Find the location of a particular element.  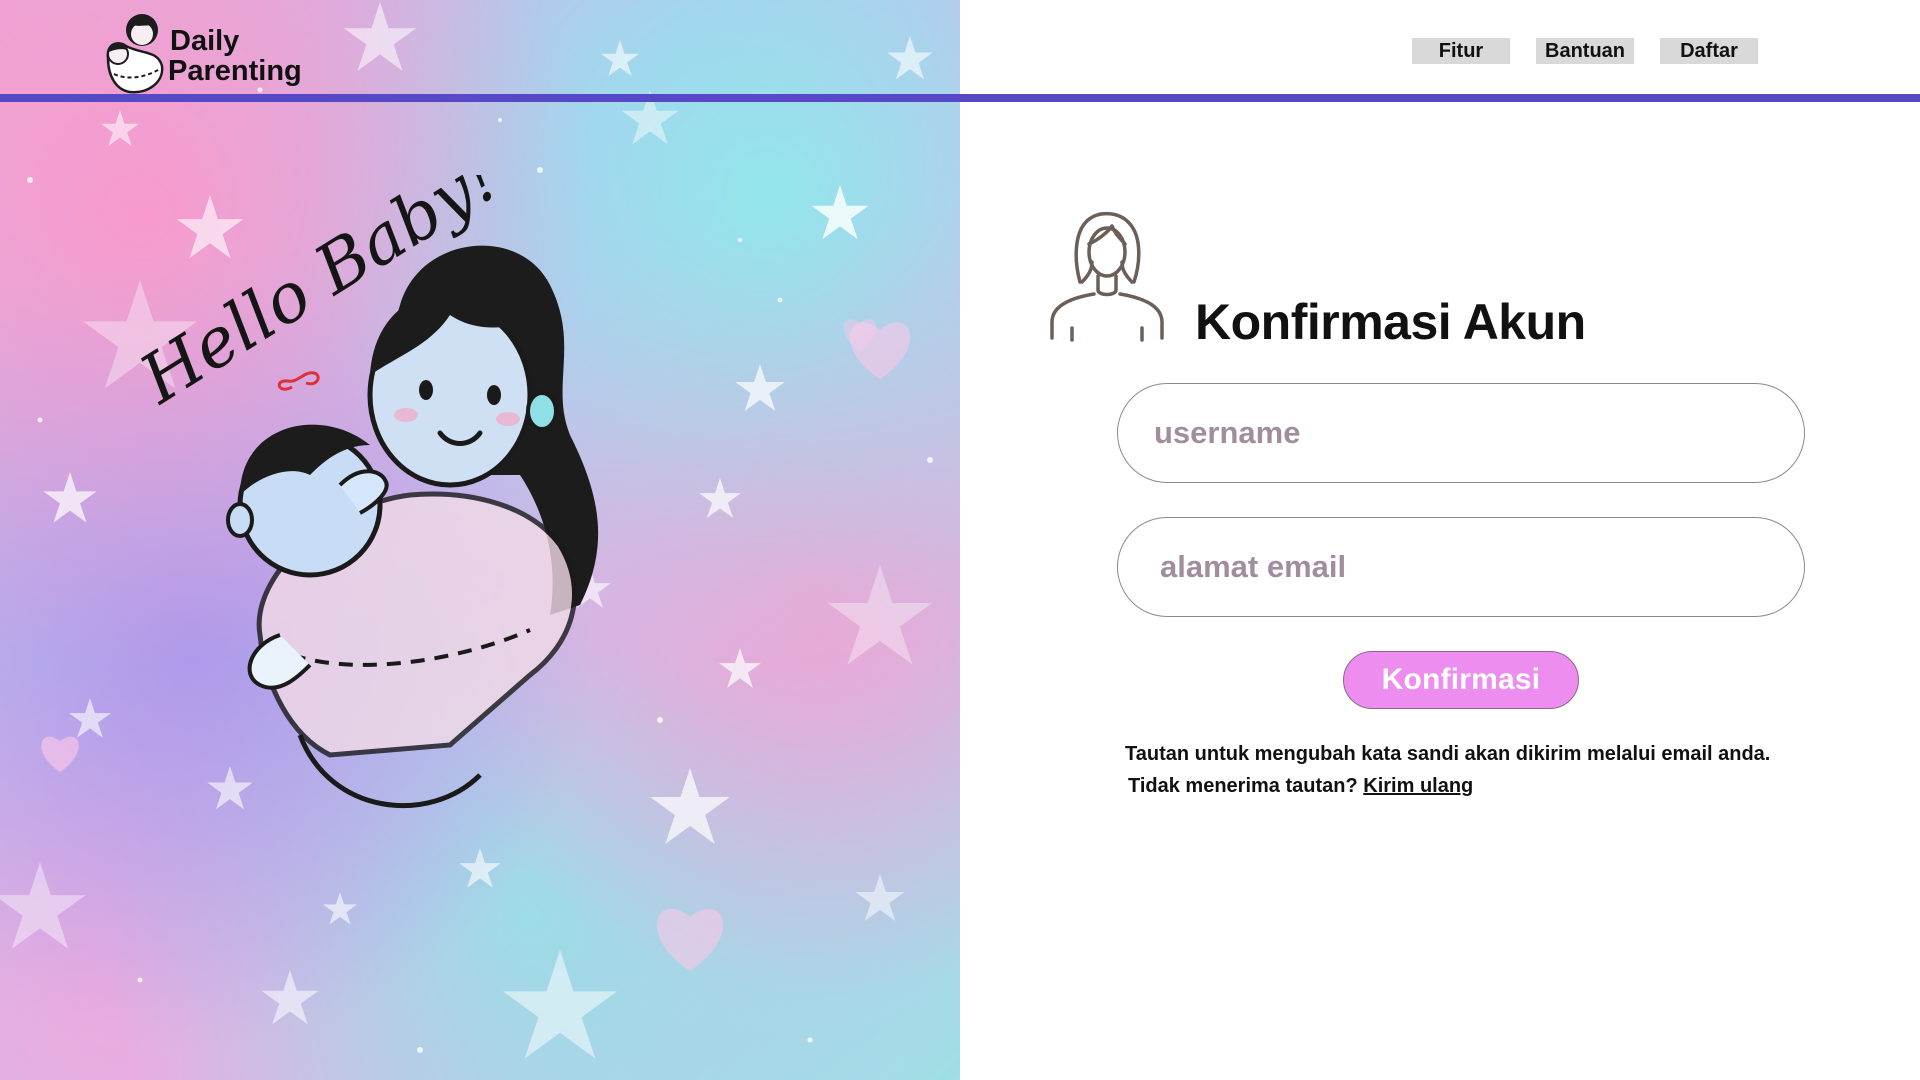

header-divider is located at coordinates (960, 98).